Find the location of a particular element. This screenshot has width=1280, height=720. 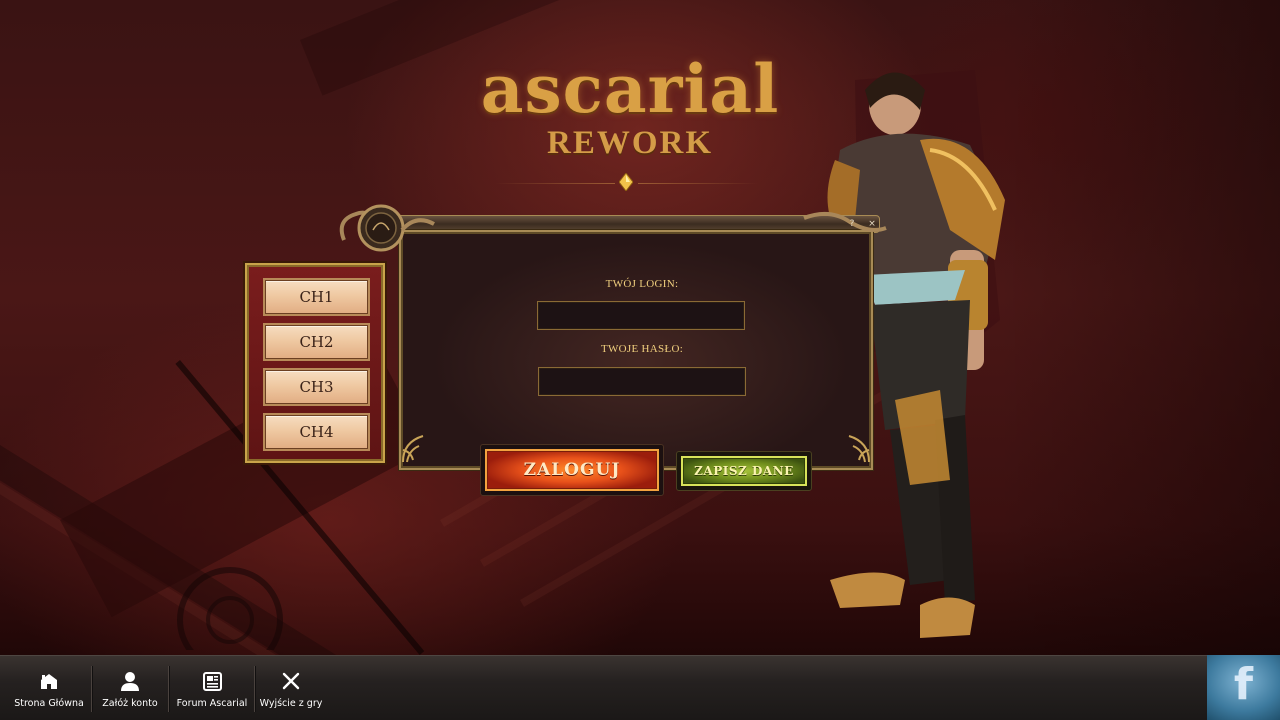

save-credentials-button: ZAPISZ DANE is located at coordinates (744, 471).